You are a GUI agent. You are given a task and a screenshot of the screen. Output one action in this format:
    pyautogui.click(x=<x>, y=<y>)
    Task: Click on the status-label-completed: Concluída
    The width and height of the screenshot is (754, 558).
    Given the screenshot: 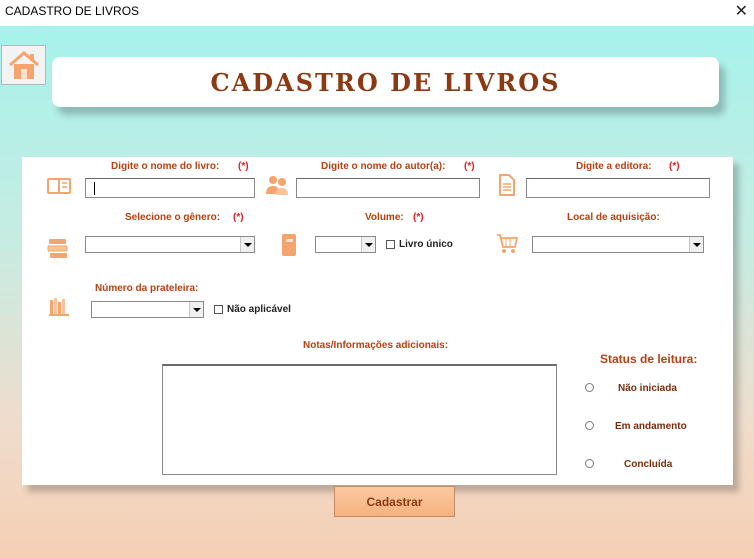 What is the action you would take?
    pyautogui.click(x=648, y=464)
    